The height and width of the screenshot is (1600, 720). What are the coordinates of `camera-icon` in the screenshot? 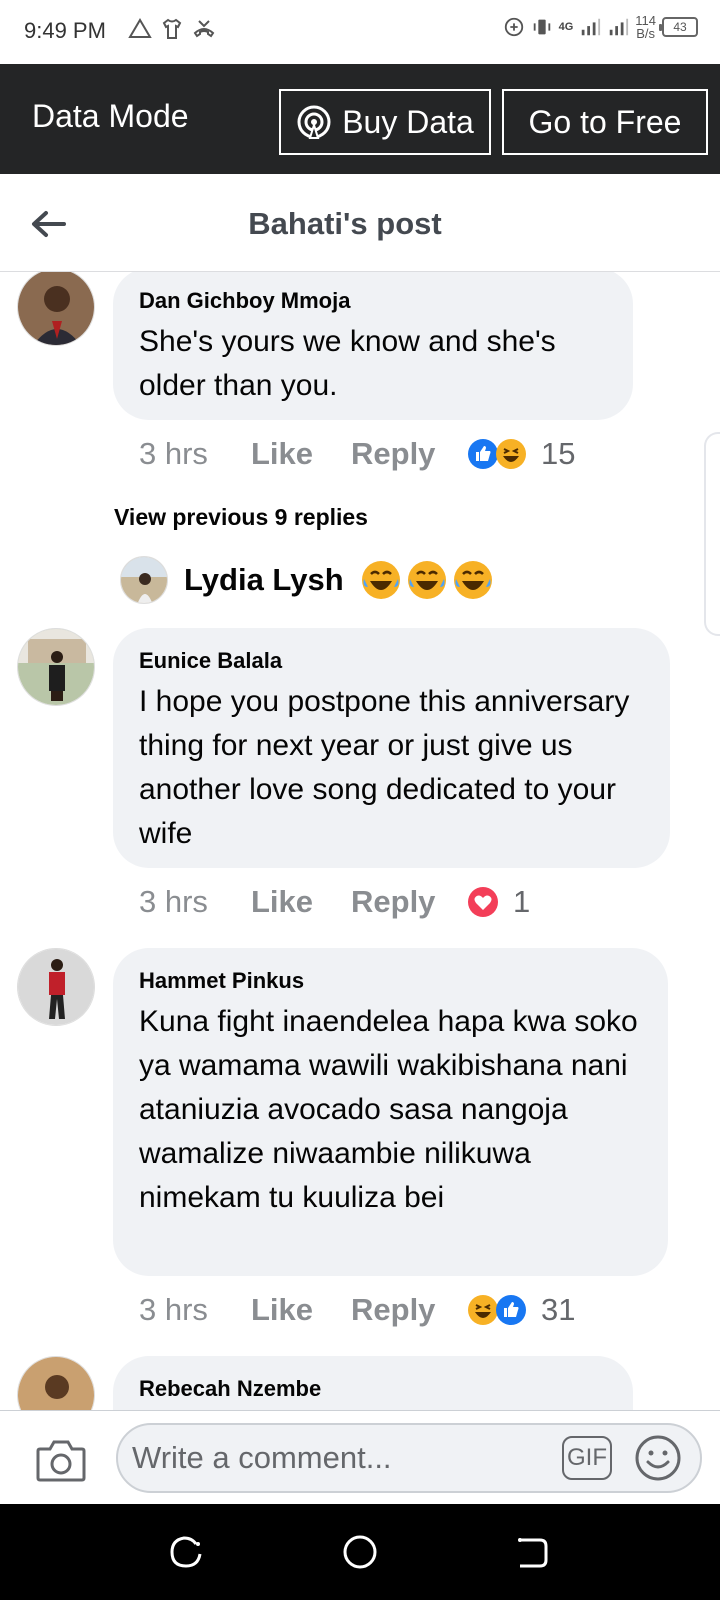 It's located at (61, 1460).